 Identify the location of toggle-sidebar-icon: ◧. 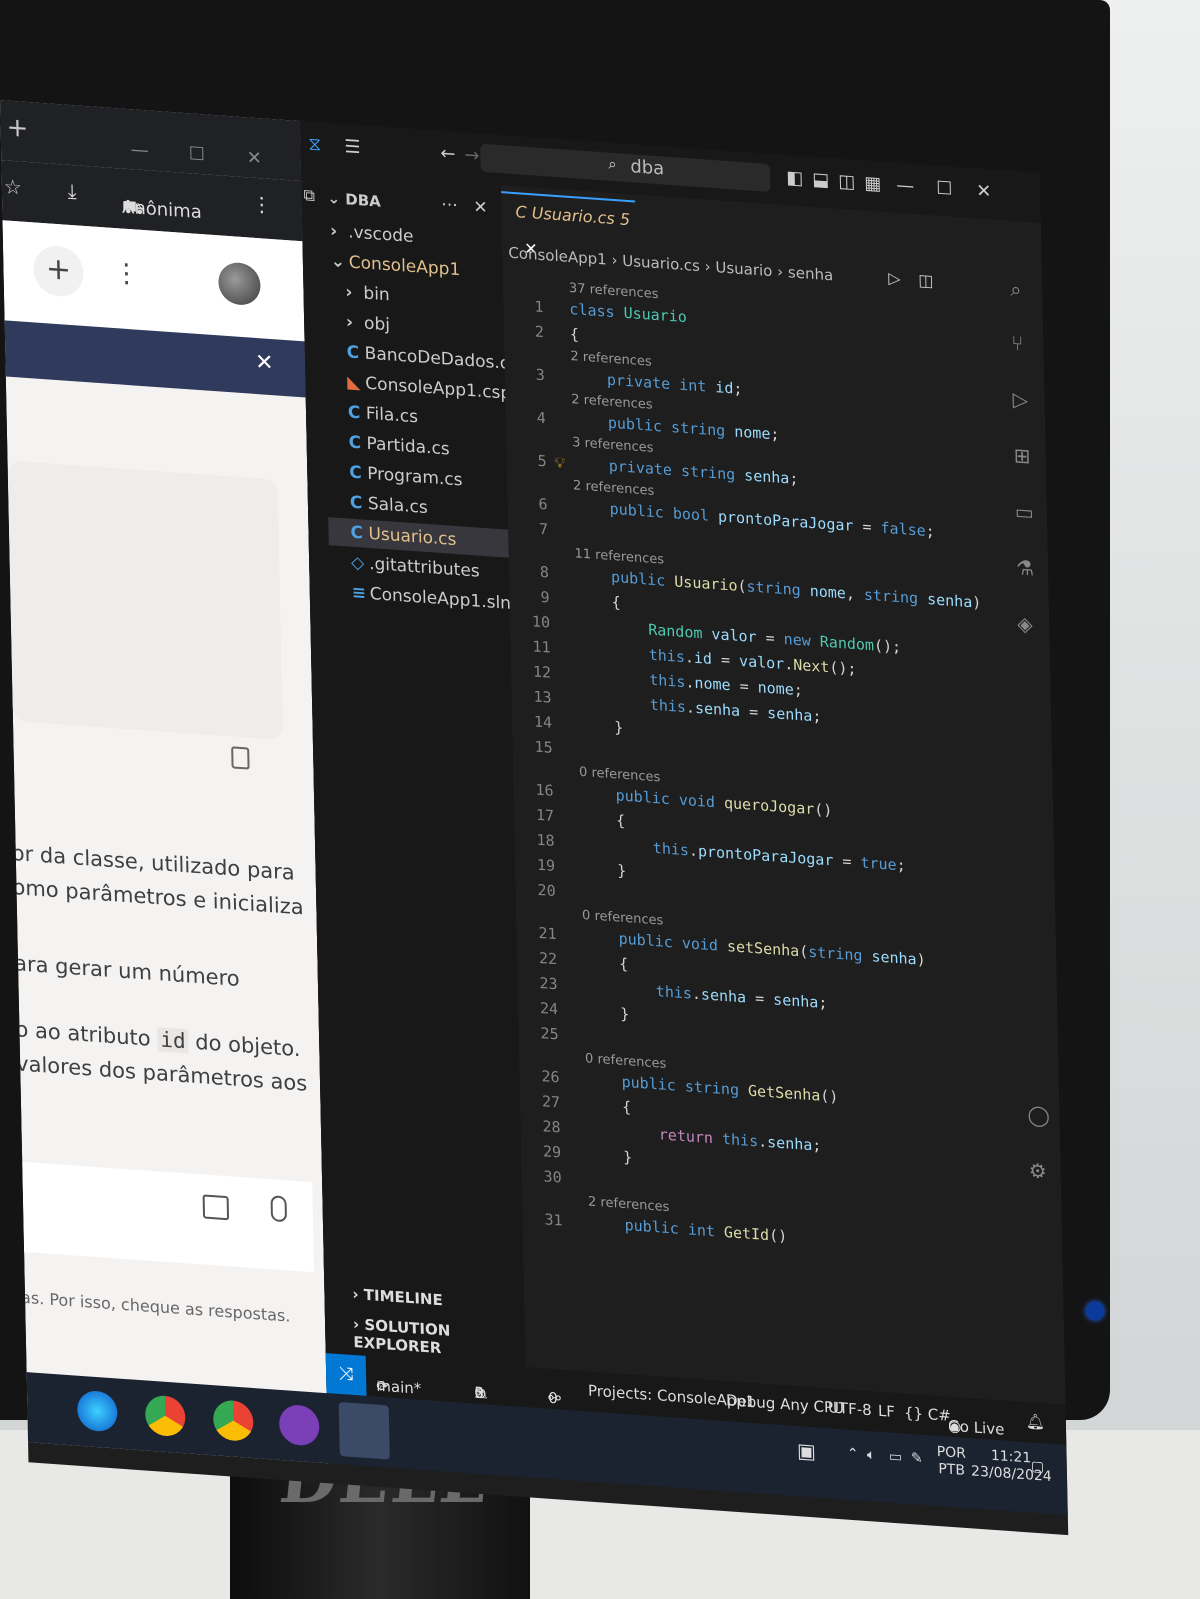
(794, 178).